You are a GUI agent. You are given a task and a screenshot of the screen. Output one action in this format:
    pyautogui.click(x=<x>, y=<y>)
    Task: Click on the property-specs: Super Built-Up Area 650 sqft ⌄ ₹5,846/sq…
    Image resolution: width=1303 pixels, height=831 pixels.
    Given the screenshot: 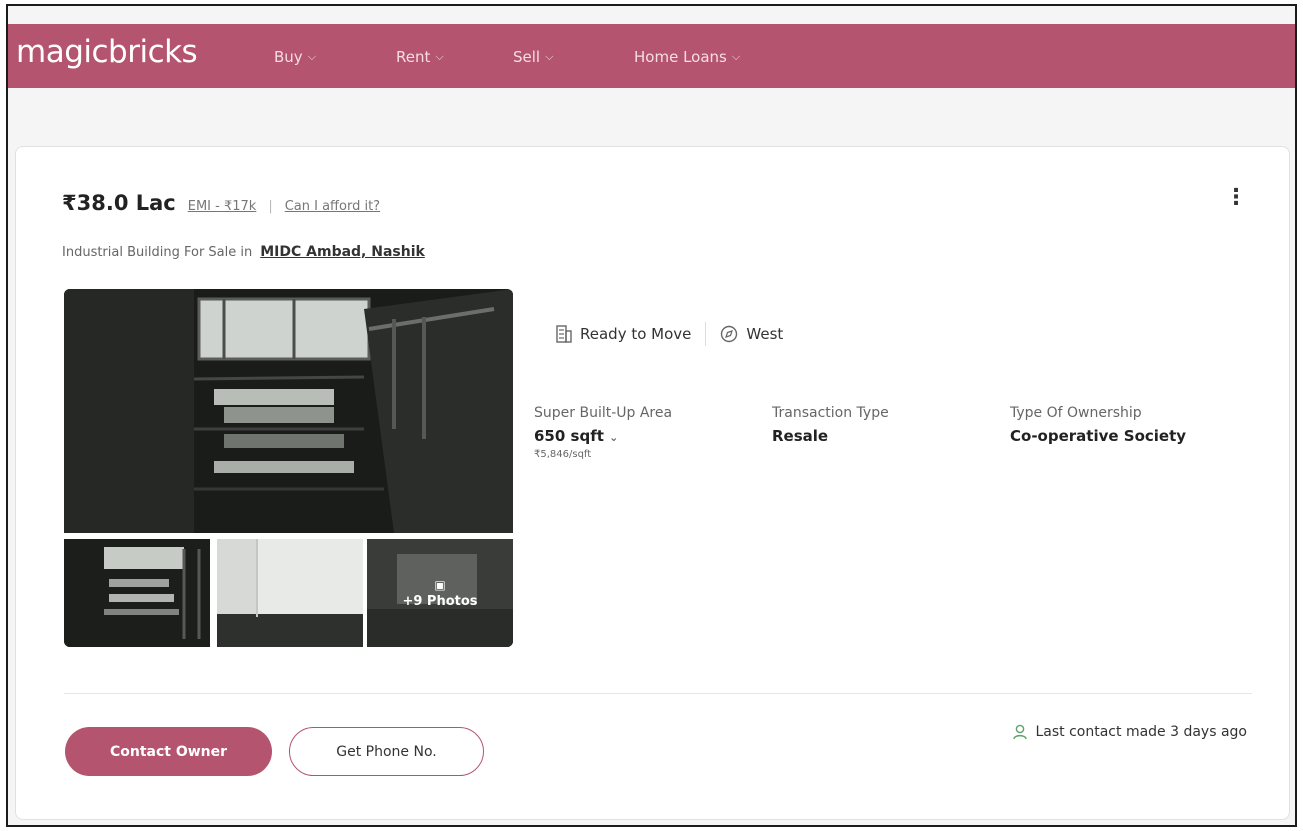 What is the action you would take?
    pyautogui.click(x=891, y=432)
    